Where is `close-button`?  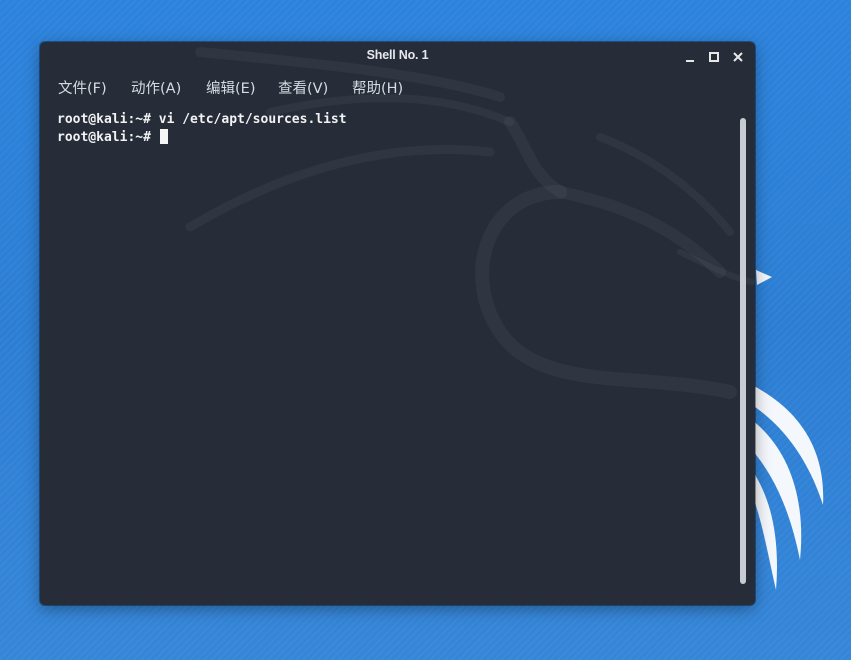
close-button is located at coordinates (738, 57).